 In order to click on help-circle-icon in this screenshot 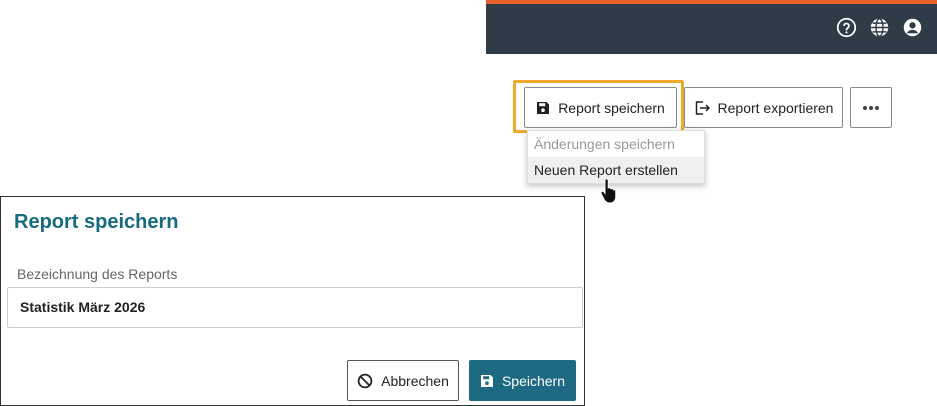, I will do `click(846, 27)`.